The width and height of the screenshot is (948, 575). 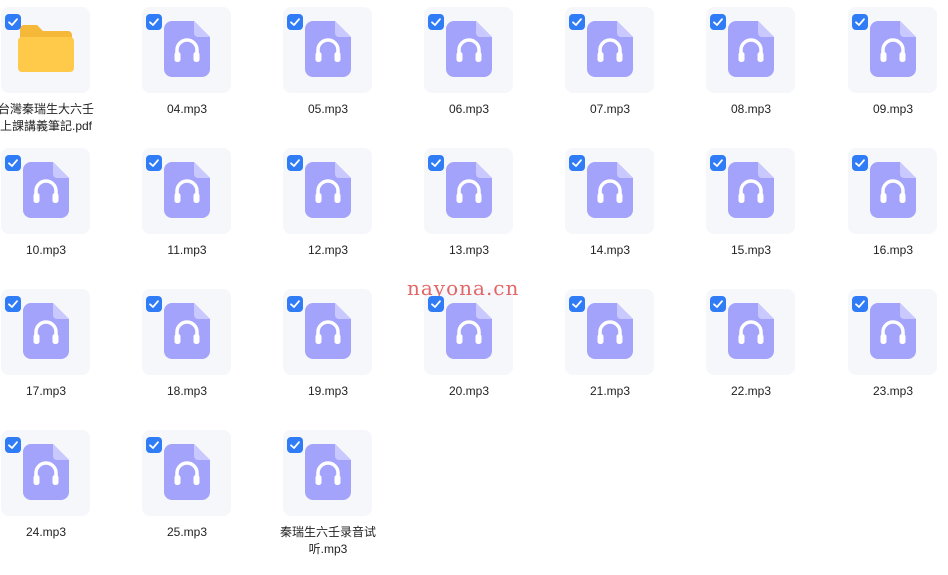 I want to click on file-name: 15.mp3, so click(x=751, y=250).